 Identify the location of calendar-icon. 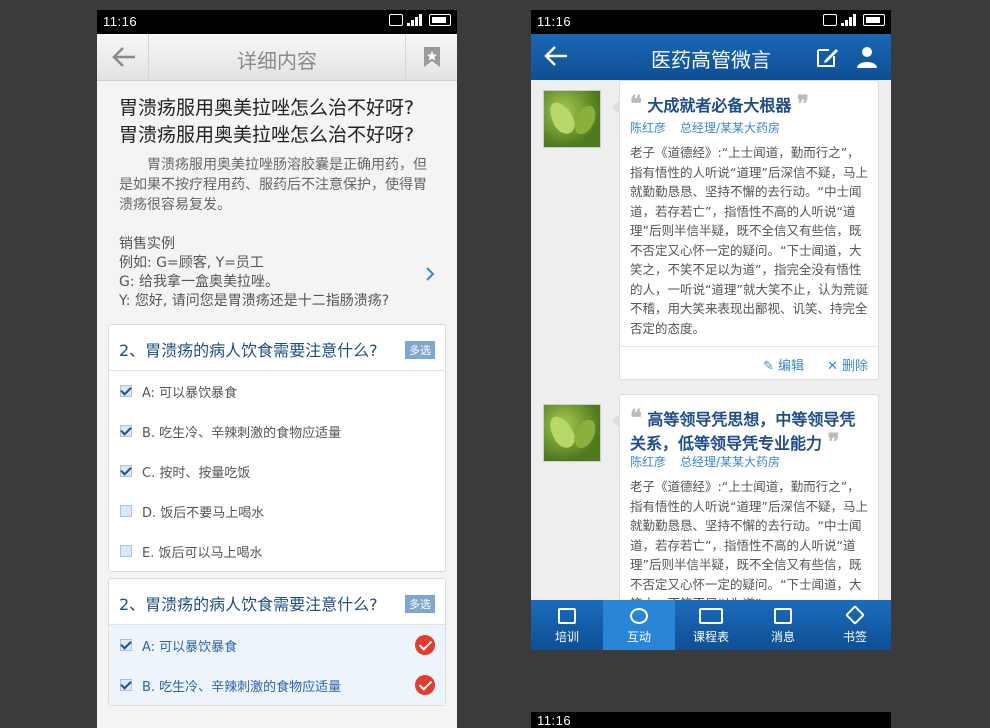
(711, 616).